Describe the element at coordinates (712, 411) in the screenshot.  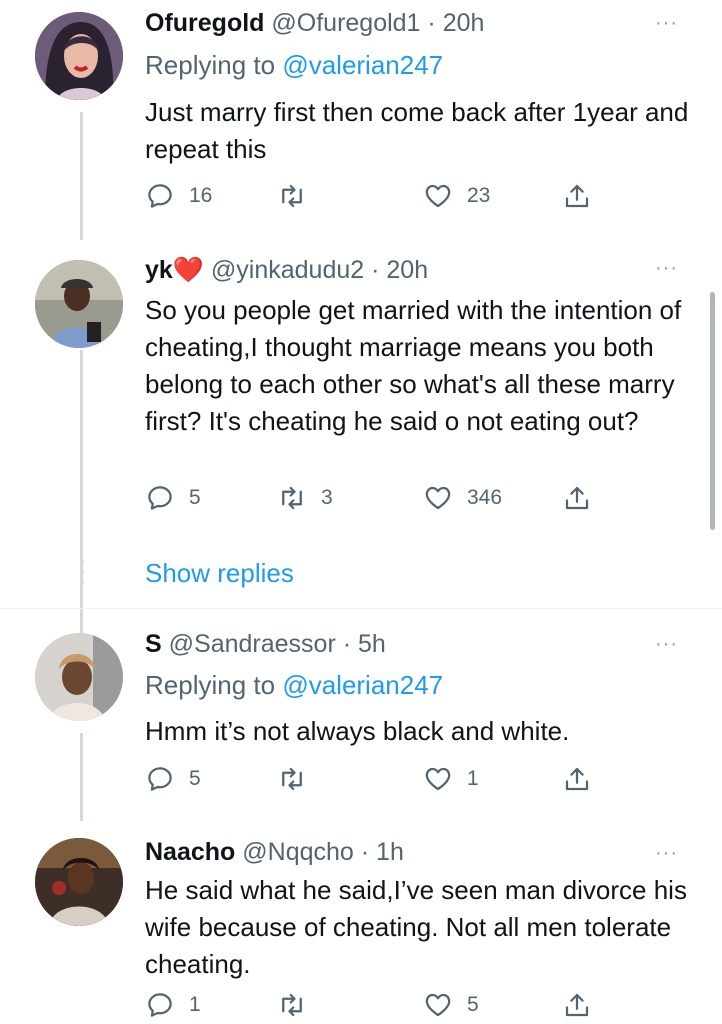
I see `scrollbar` at that location.